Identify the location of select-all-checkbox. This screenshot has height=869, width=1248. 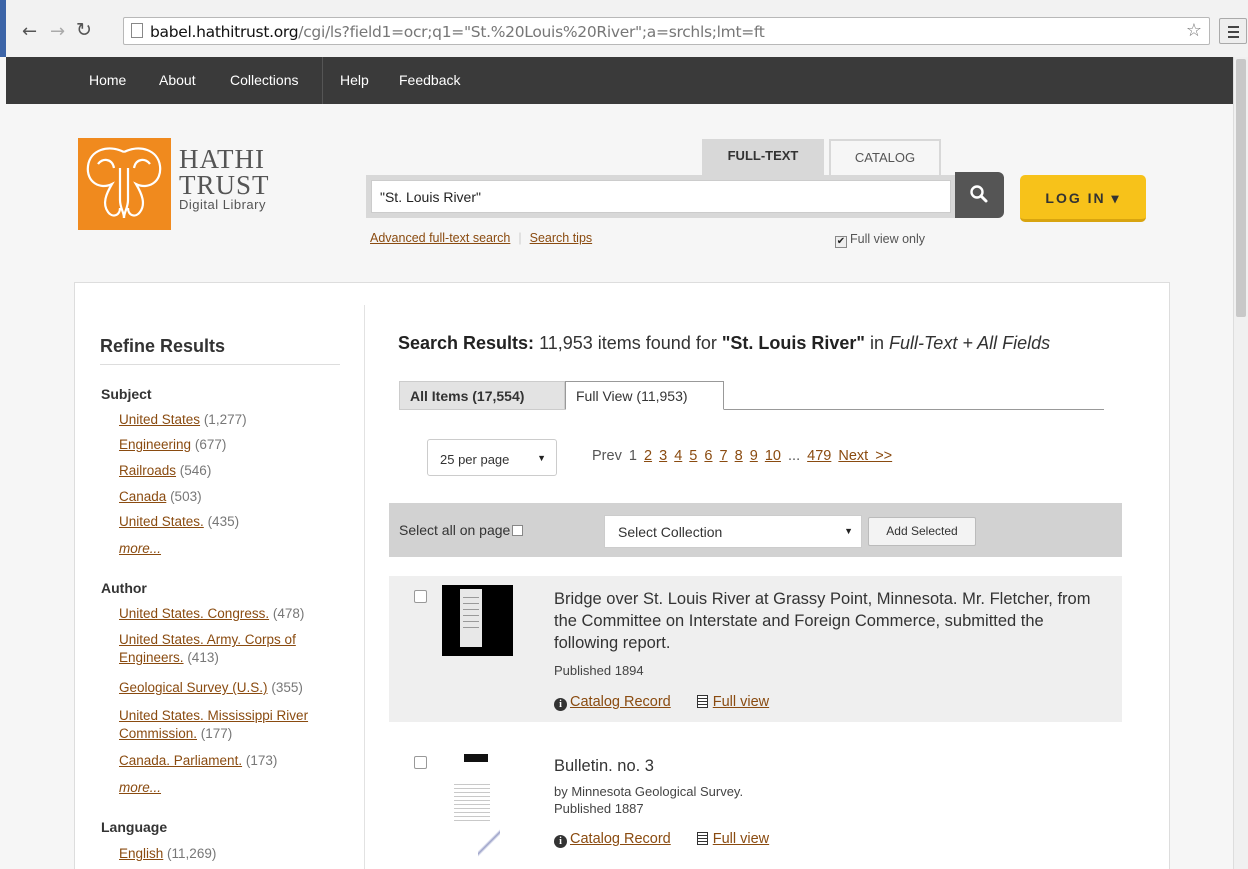
(518, 530).